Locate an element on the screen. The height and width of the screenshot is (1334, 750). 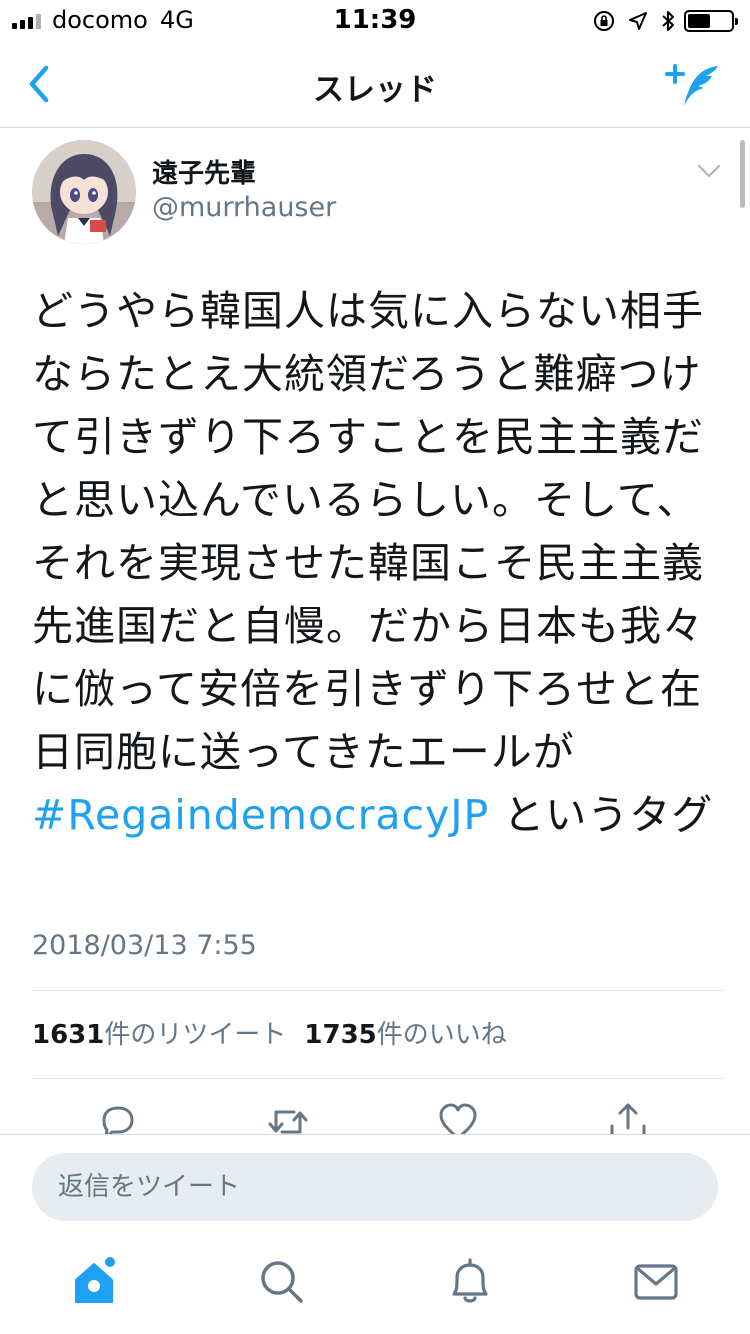
reply-input: 返信をツイート is located at coordinates (375, 1187).